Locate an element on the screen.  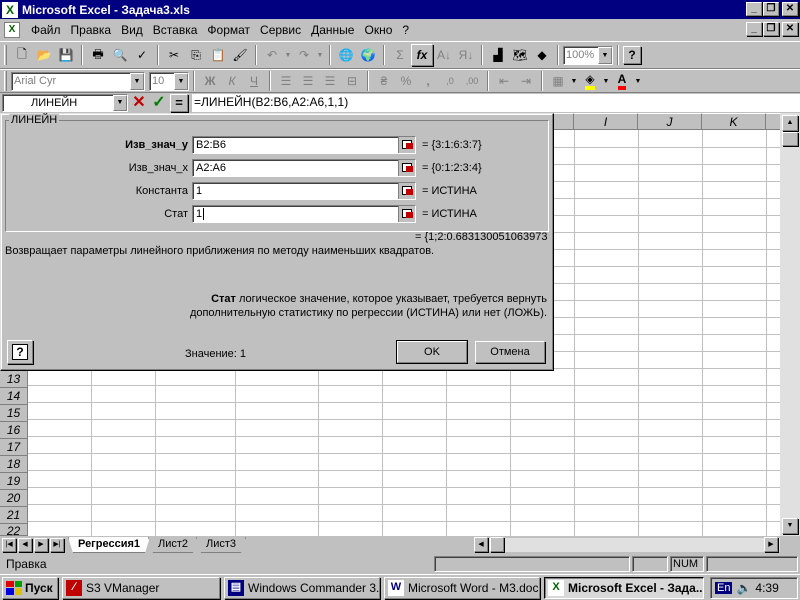
scroll-right-icon: ▶ is located at coordinates (771, 544).